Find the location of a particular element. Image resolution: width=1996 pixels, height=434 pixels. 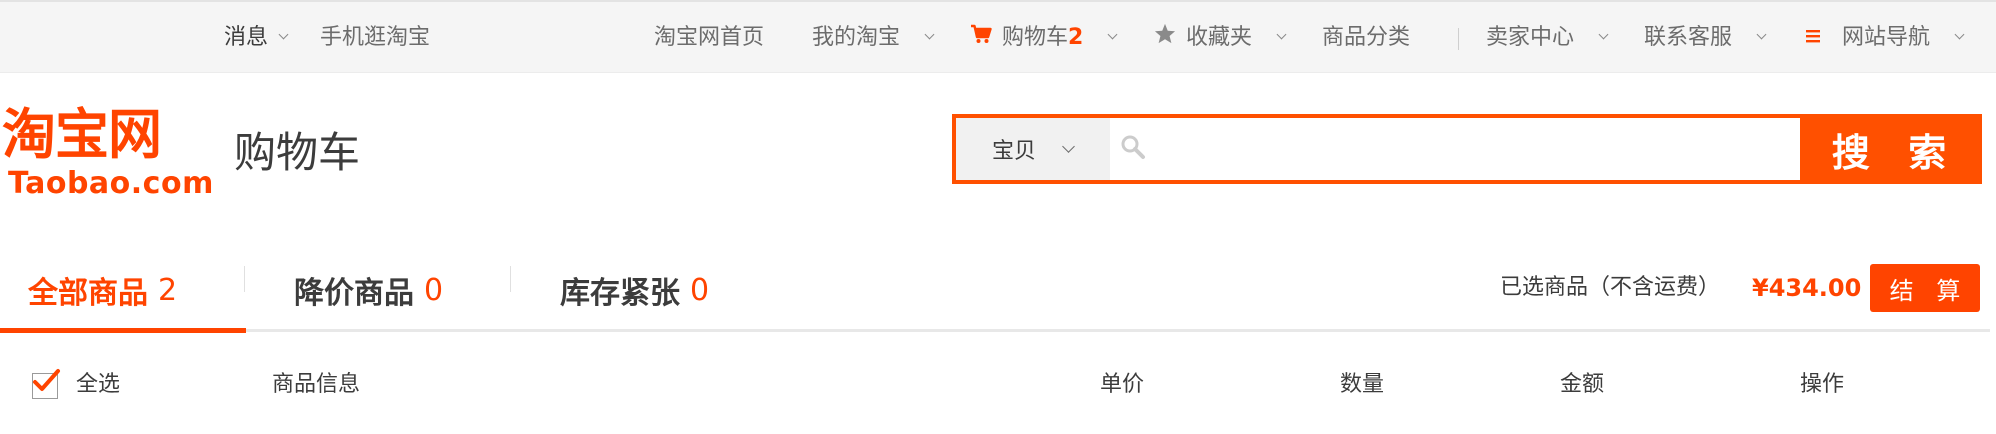

search-input-container is located at coordinates (1455, 149).